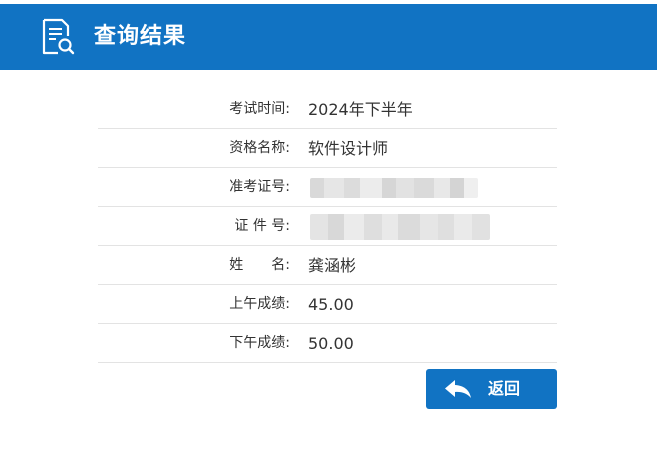 The width and height of the screenshot is (657, 463). I want to click on result-row-exam-time: 考试时间: 2024年下半年, so click(327, 109).